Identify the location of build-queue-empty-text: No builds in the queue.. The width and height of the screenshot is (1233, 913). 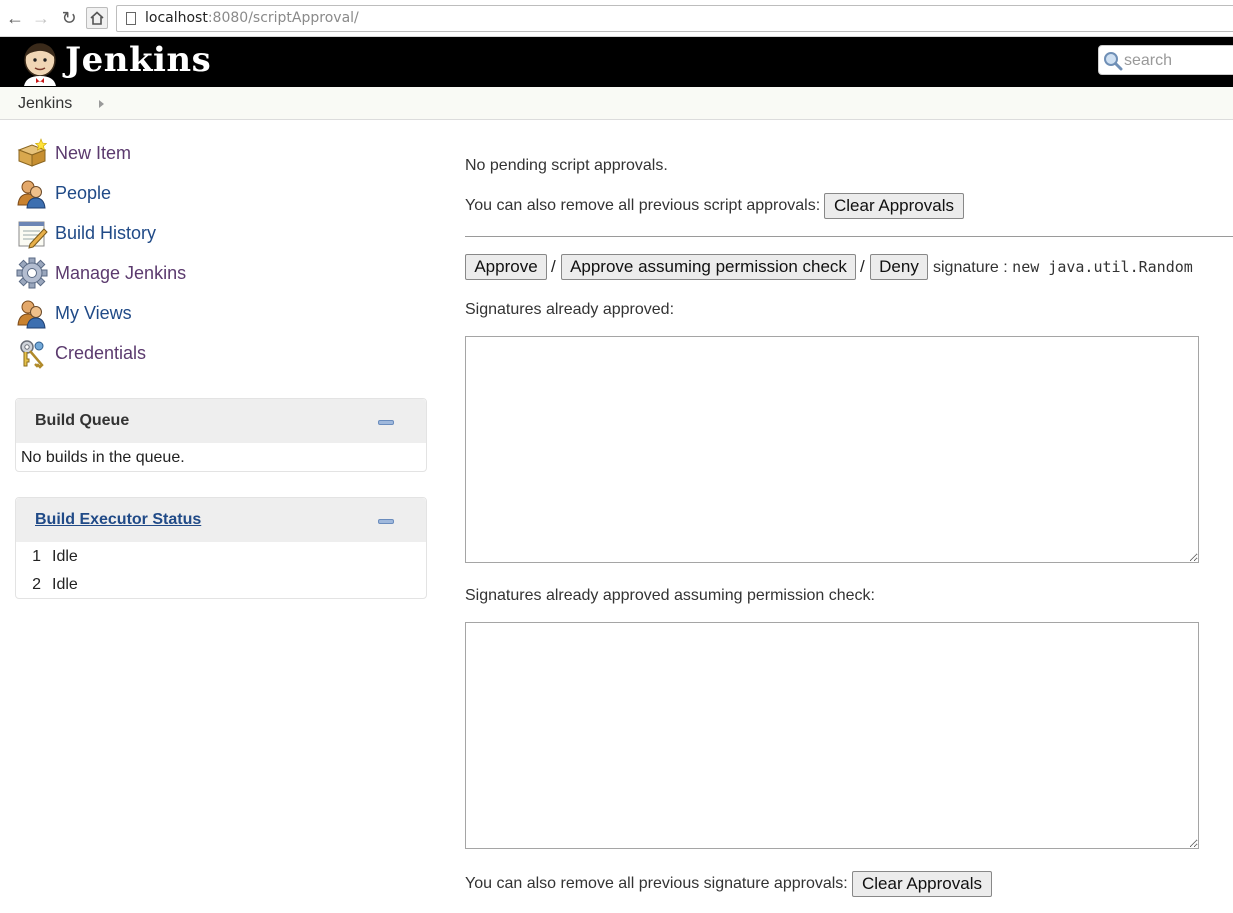
(103, 457).